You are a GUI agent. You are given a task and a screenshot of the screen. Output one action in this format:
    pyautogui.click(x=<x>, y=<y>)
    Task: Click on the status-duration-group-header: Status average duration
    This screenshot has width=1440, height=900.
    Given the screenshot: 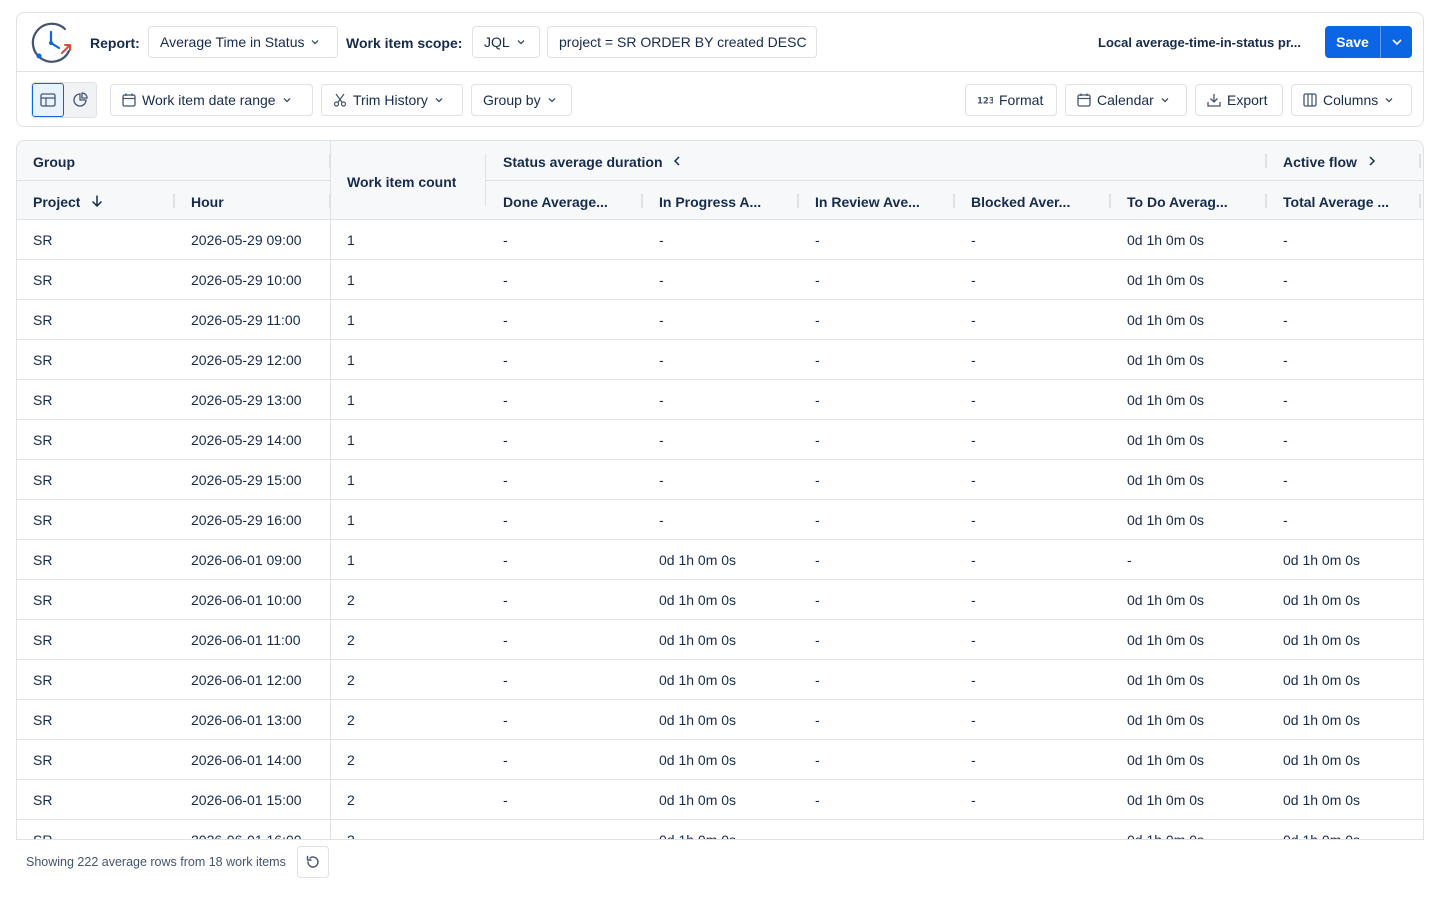 What is the action you would take?
    pyautogui.click(x=583, y=162)
    